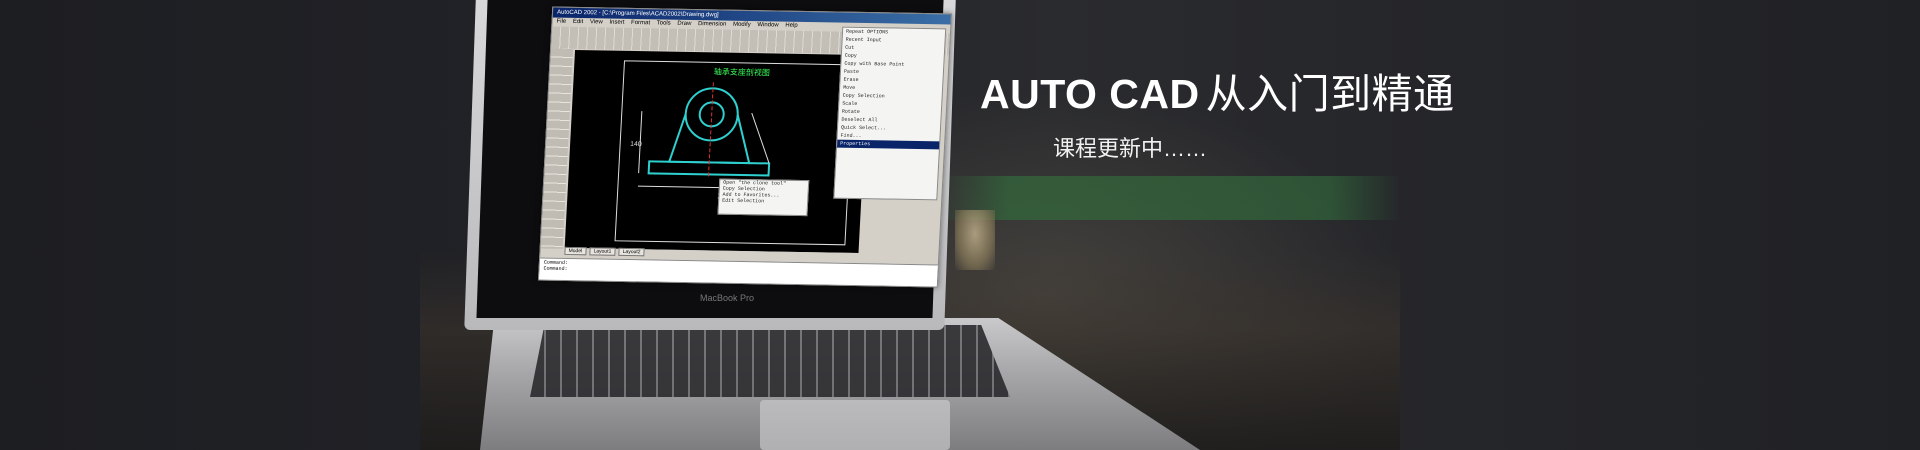 The image size is (1920, 450). I want to click on banner-title: AUTO CAD 从入门到精通, so click(1217, 90).